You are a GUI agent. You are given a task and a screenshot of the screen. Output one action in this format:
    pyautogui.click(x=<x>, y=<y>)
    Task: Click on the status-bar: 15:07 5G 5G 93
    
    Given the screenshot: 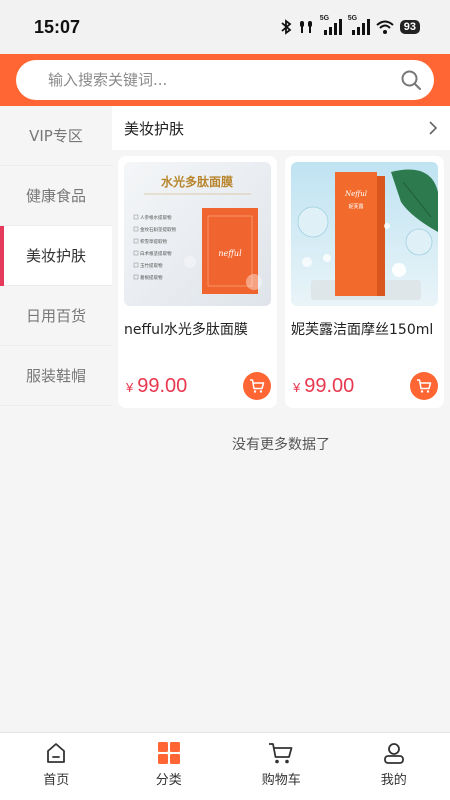 What is the action you would take?
    pyautogui.click(x=225, y=27)
    